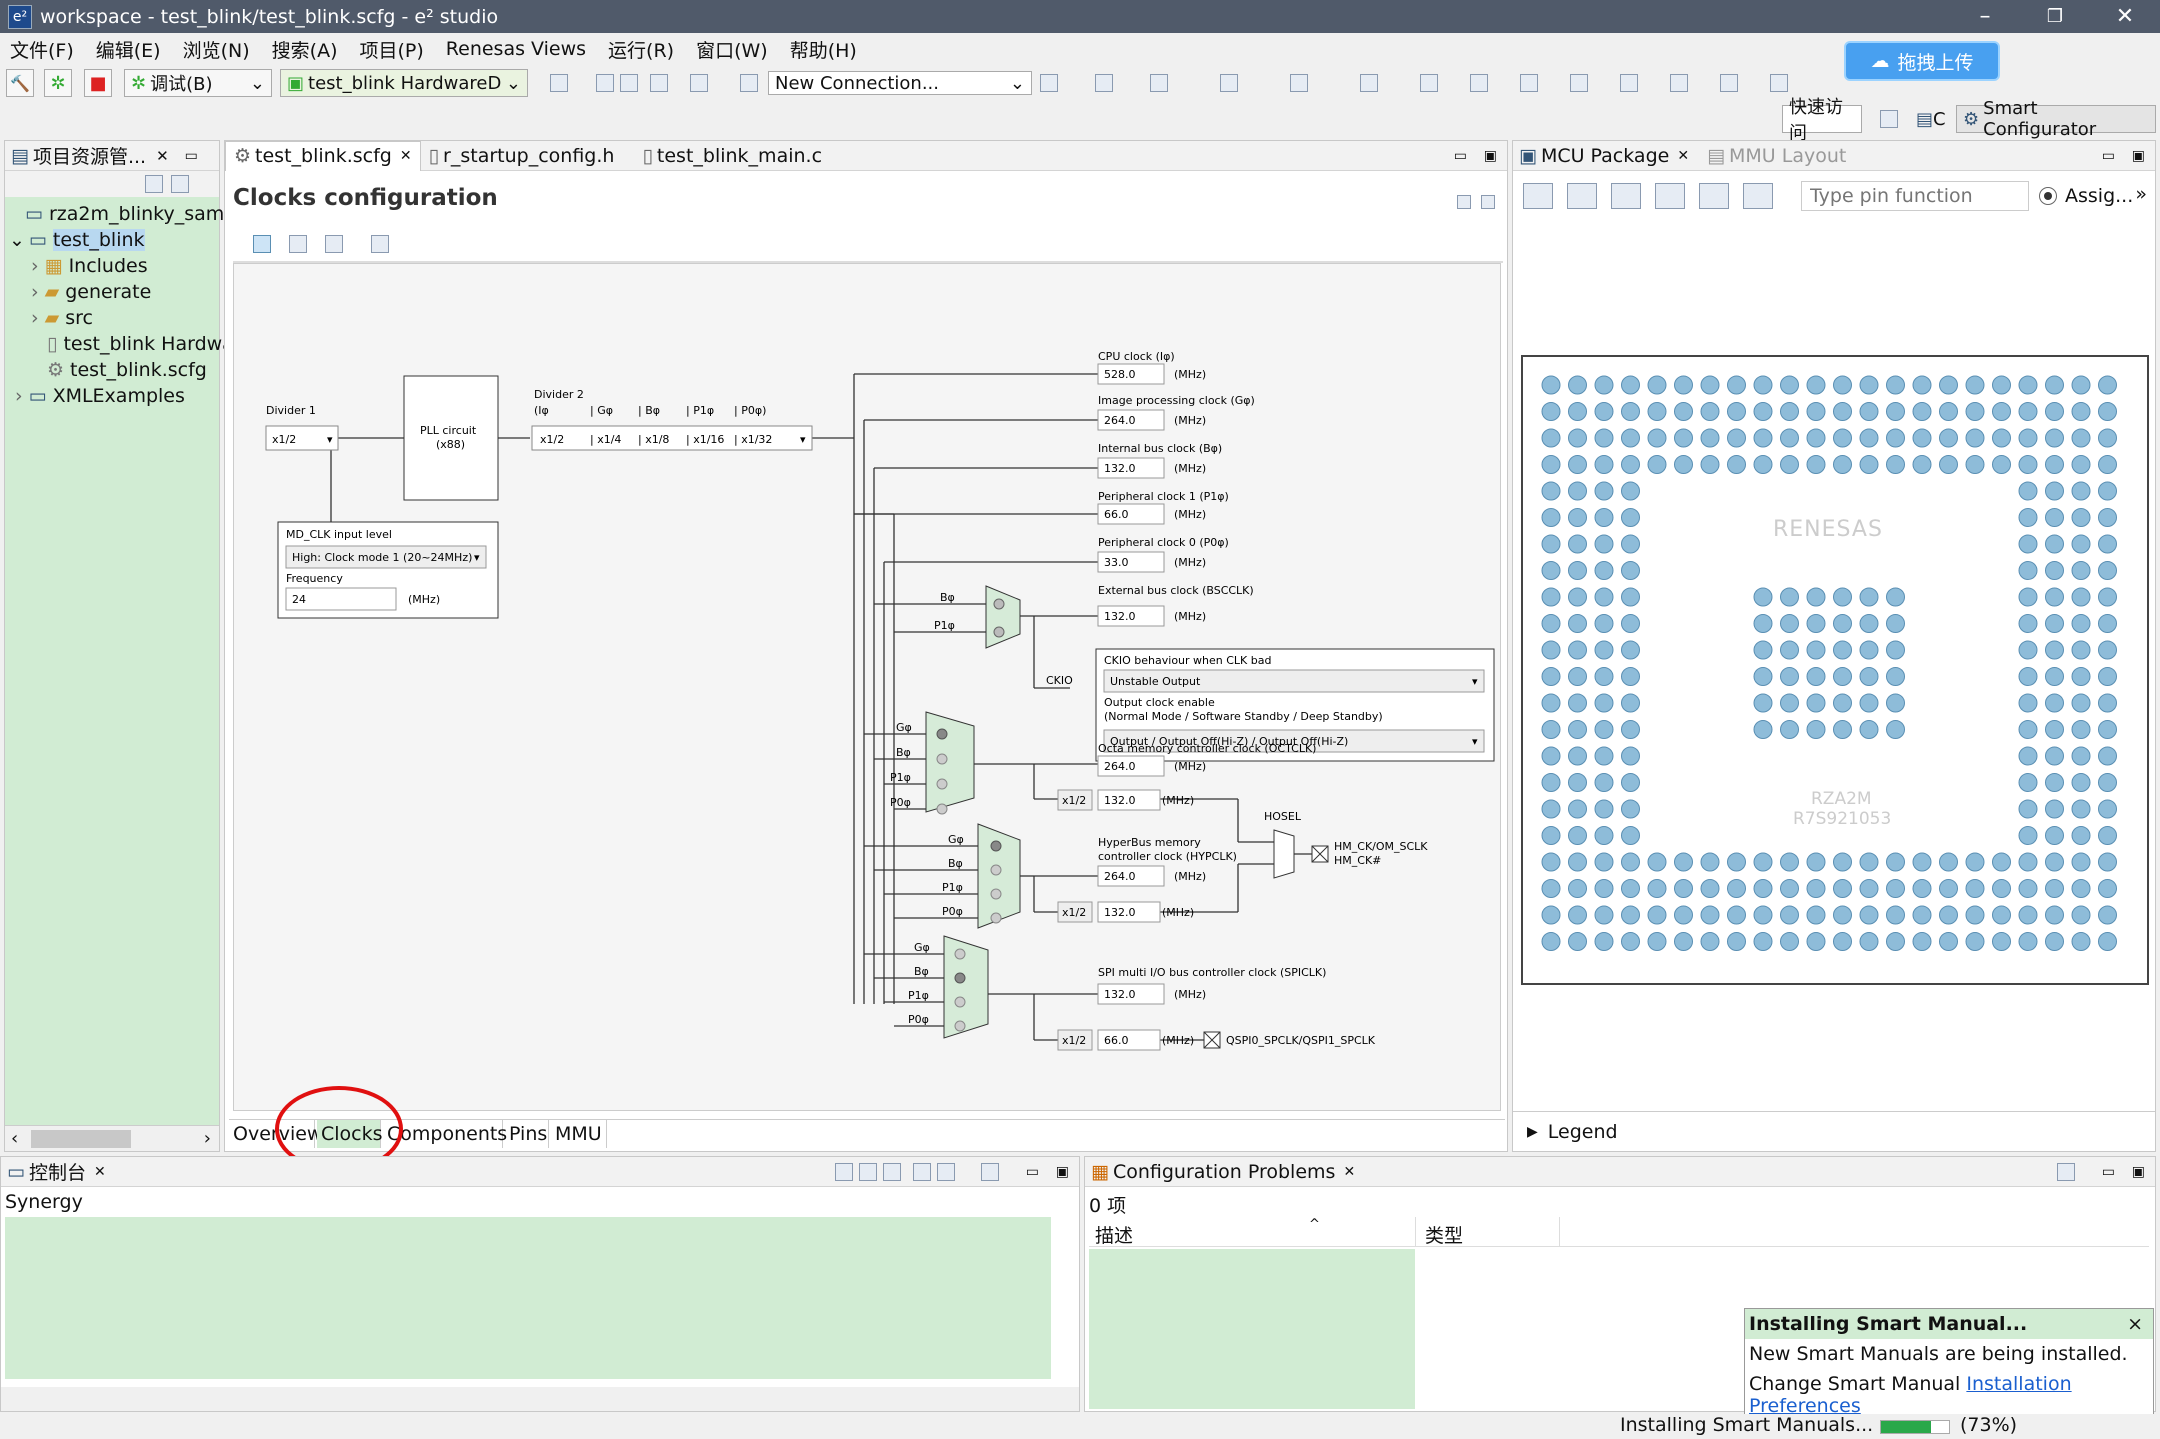  What do you see at coordinates (57, 1171) in the screenshot?
I see `console-title: 控制台` at bounding box center [57, 1171].